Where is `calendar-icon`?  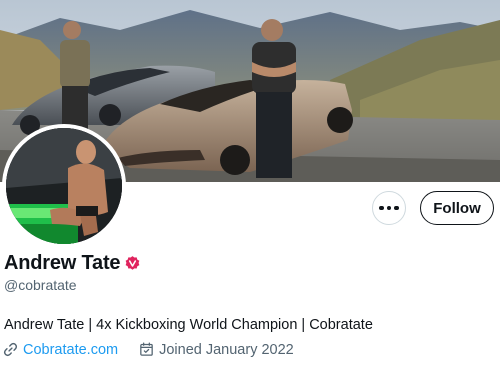
calendar-icon is located at coordinates (146, 349).